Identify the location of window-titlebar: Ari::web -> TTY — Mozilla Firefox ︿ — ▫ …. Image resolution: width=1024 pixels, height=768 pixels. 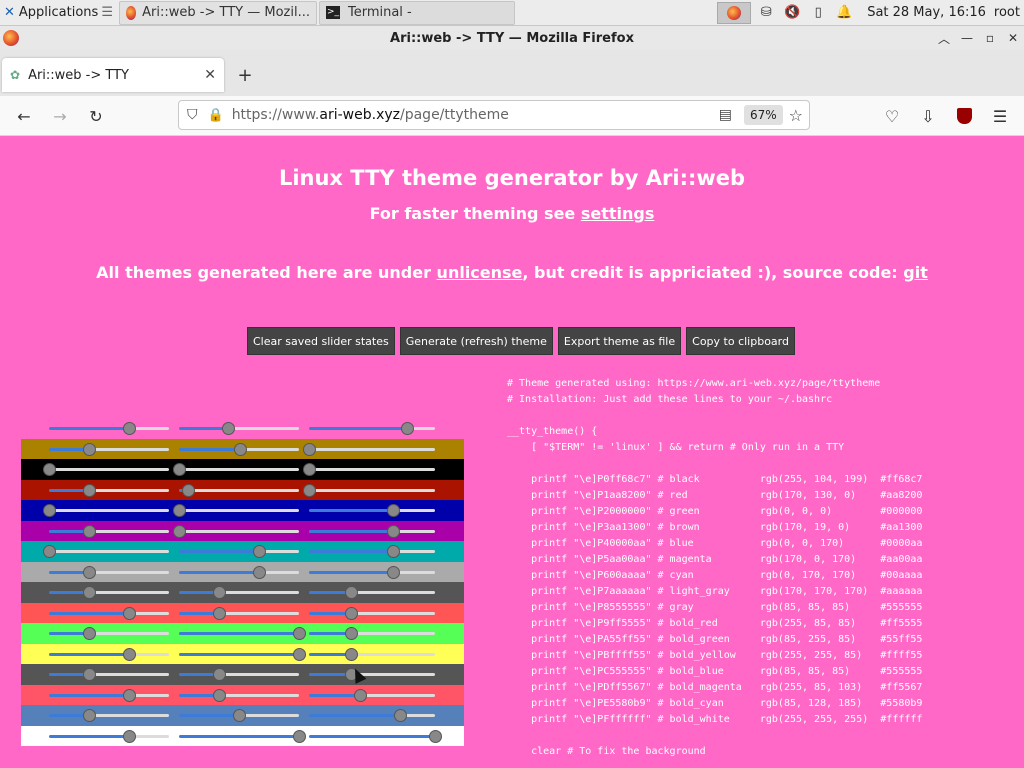
(512, 38).